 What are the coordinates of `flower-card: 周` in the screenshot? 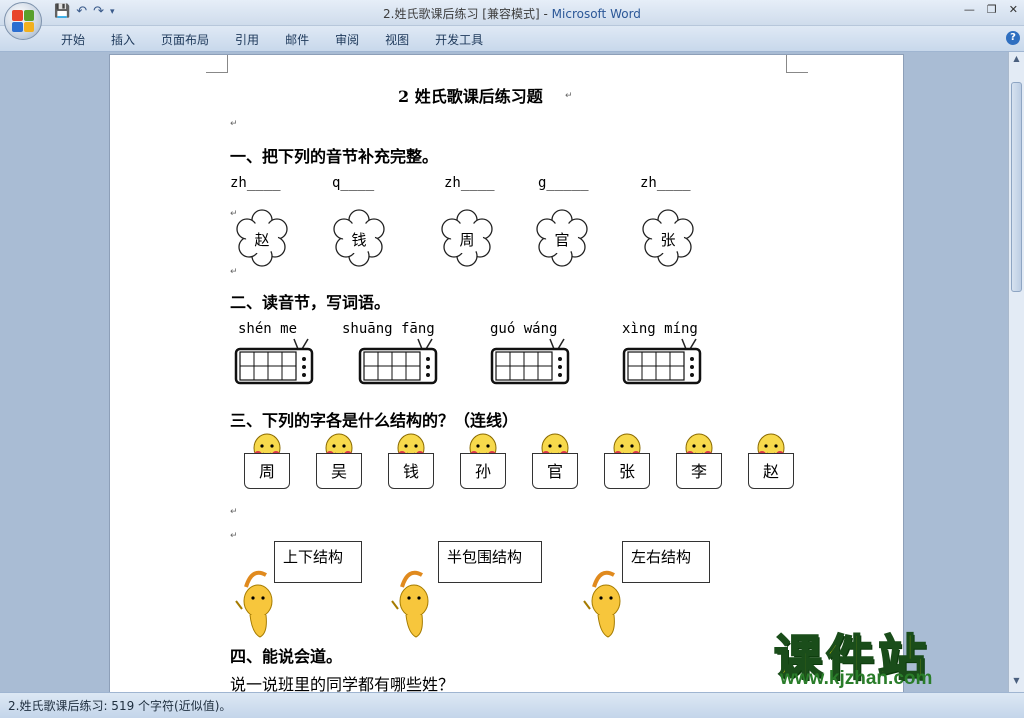 It's located at (467, 238).